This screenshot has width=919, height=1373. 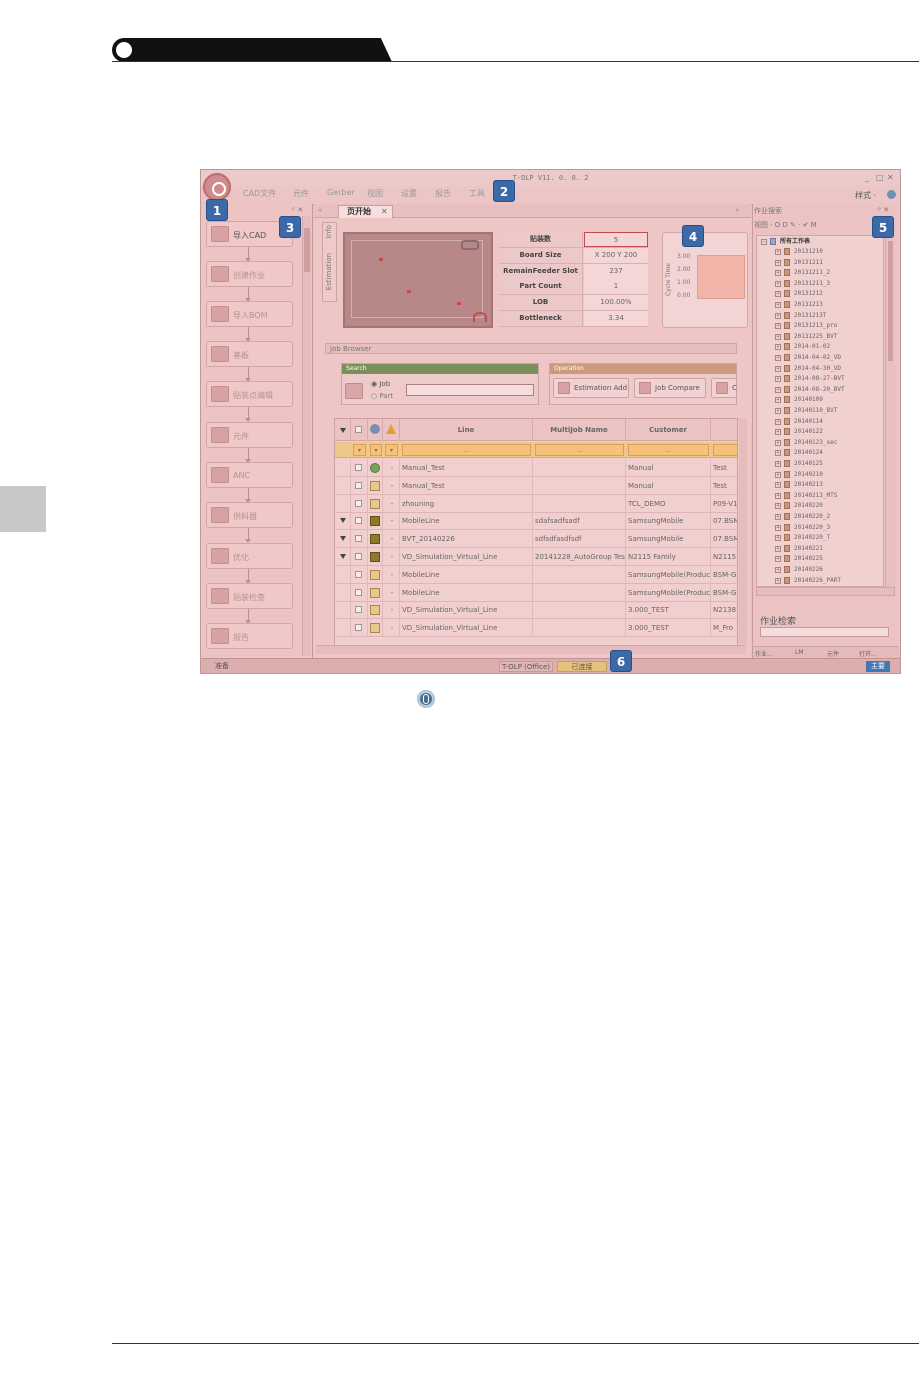 What do you see at coordinates (867, 177) in the screenshot?
I see `minimize-button: _` at bounding box center [867, 177].